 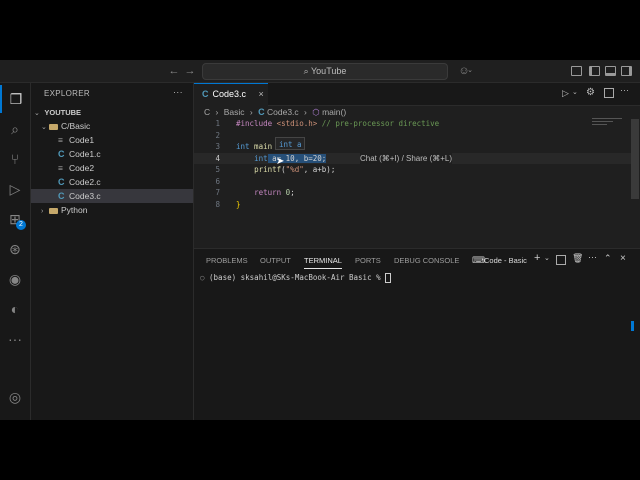 I want to click on back-arrow-icon: ←, so click(x=174, y=71).